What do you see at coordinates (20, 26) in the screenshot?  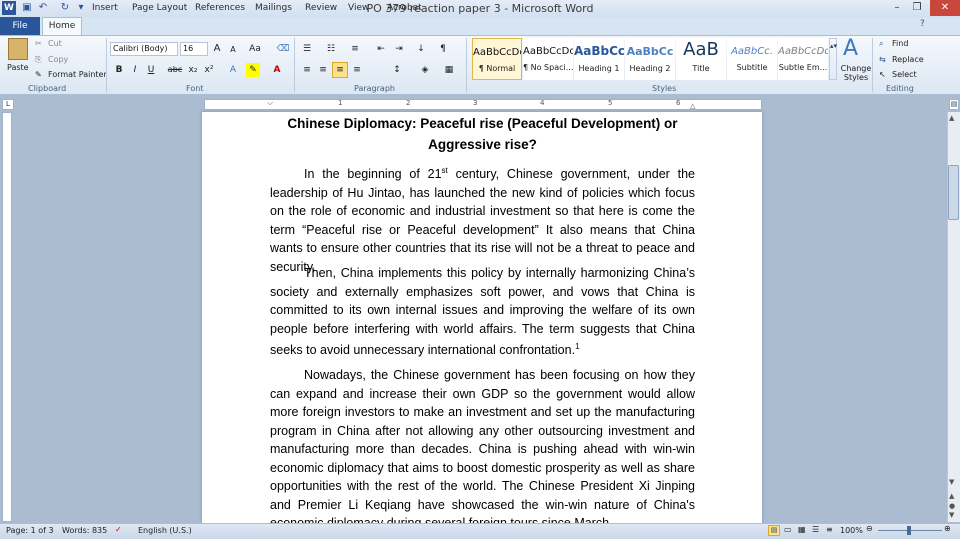 I see `tab-file: File` at bounding box center [20, 26].